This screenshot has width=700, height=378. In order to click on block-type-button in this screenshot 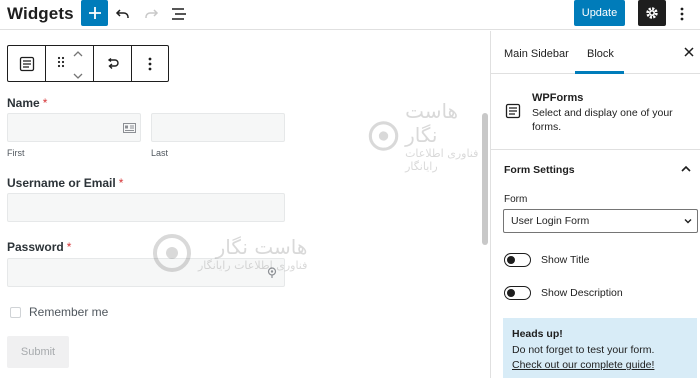, I will do `click(27, 63)`.